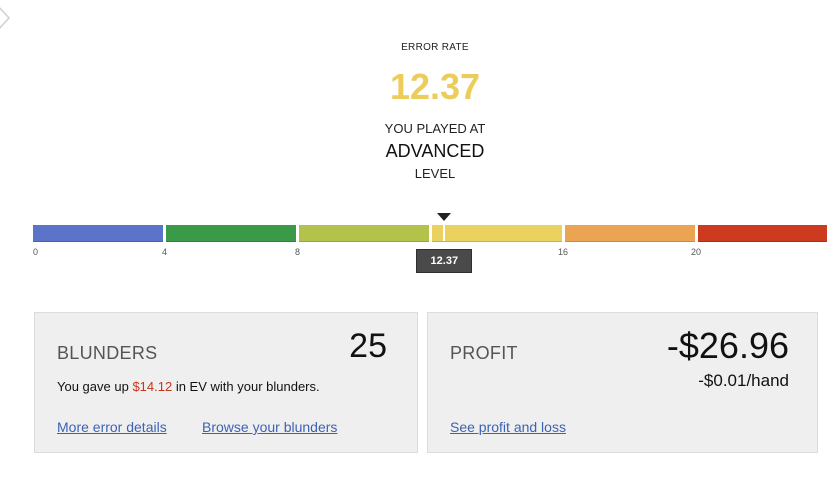 This screenshot has height=494, width=840. What do you see at coordinates (269, 427) in the screenshot?
I see `browse-blunders-link: Browse your blunders` at bounding box center [269, 427].